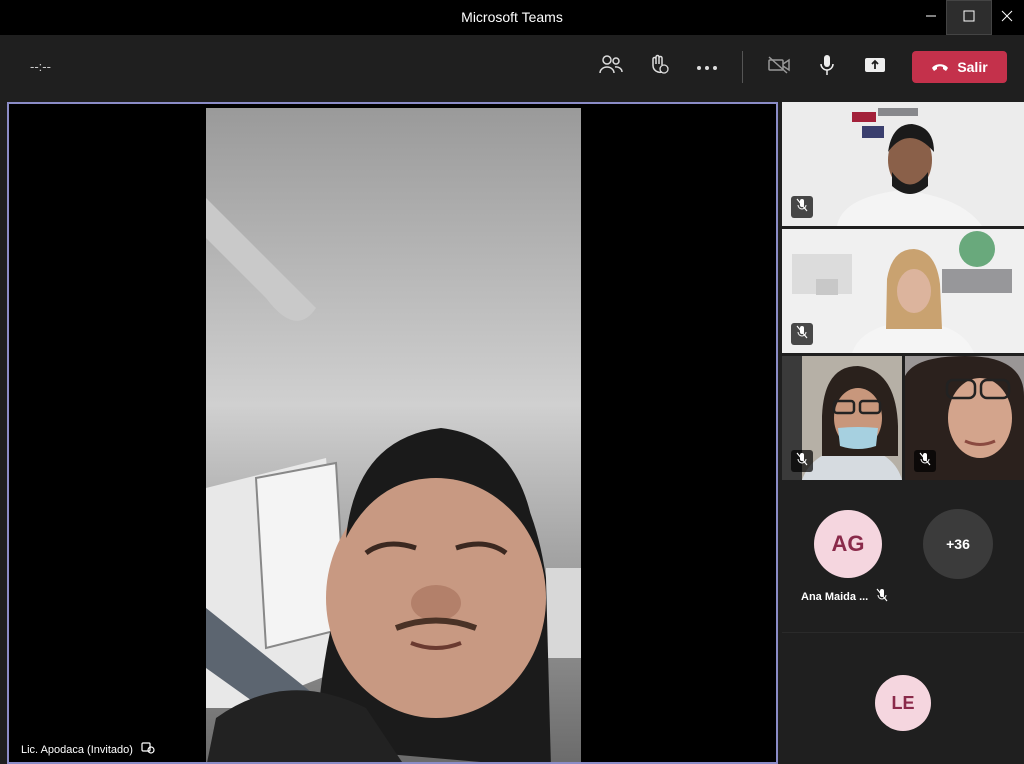  I want to click on maximize-icon, so click(969, 18).